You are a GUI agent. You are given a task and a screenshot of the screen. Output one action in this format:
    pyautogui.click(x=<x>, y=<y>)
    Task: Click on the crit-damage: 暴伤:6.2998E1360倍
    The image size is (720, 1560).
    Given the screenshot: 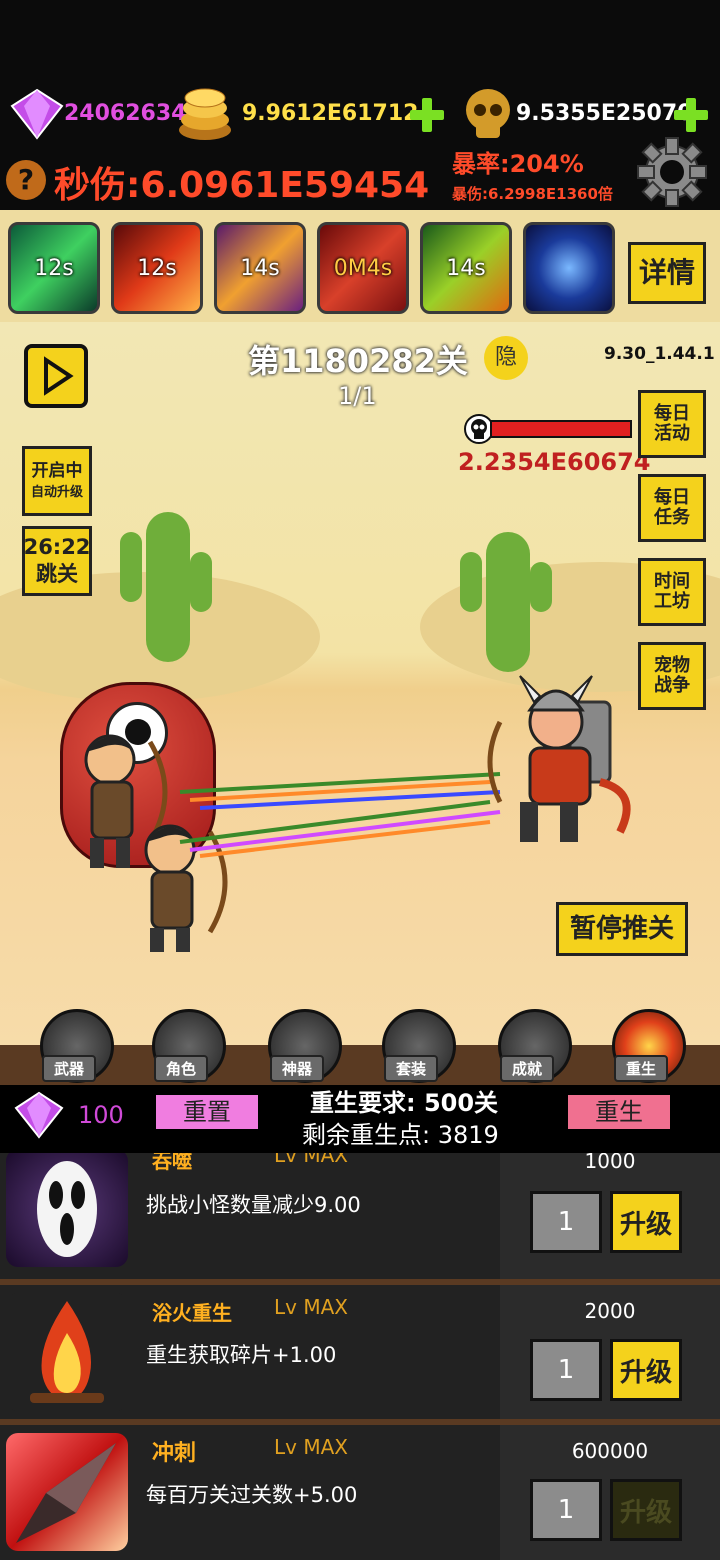 What is the action you would take?
    pyautogui.click(x=532, y=194)
    